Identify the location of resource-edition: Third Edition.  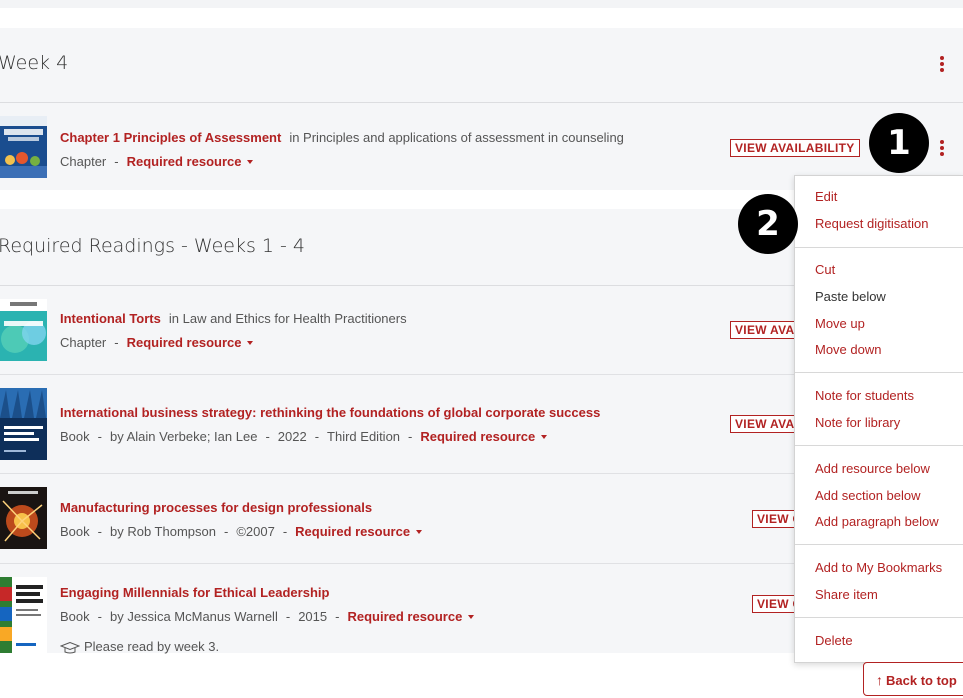
(364, 436).